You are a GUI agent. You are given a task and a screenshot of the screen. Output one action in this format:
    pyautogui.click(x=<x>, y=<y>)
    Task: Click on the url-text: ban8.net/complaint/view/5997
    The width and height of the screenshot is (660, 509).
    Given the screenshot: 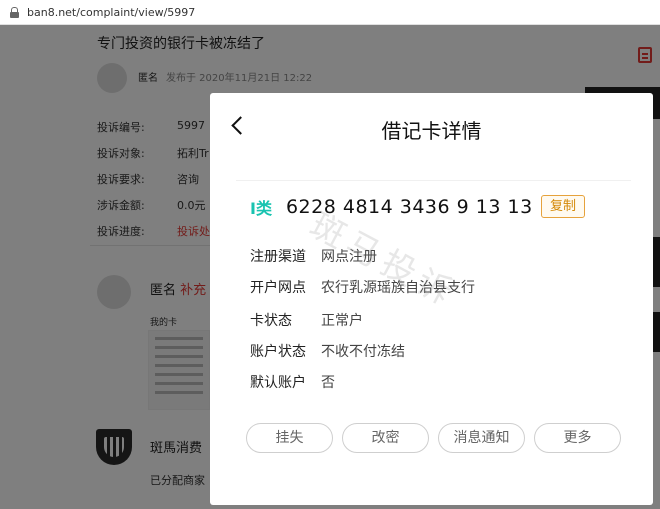 What is the action you would take?
    pyautogui.click(x=111, y=12)
    